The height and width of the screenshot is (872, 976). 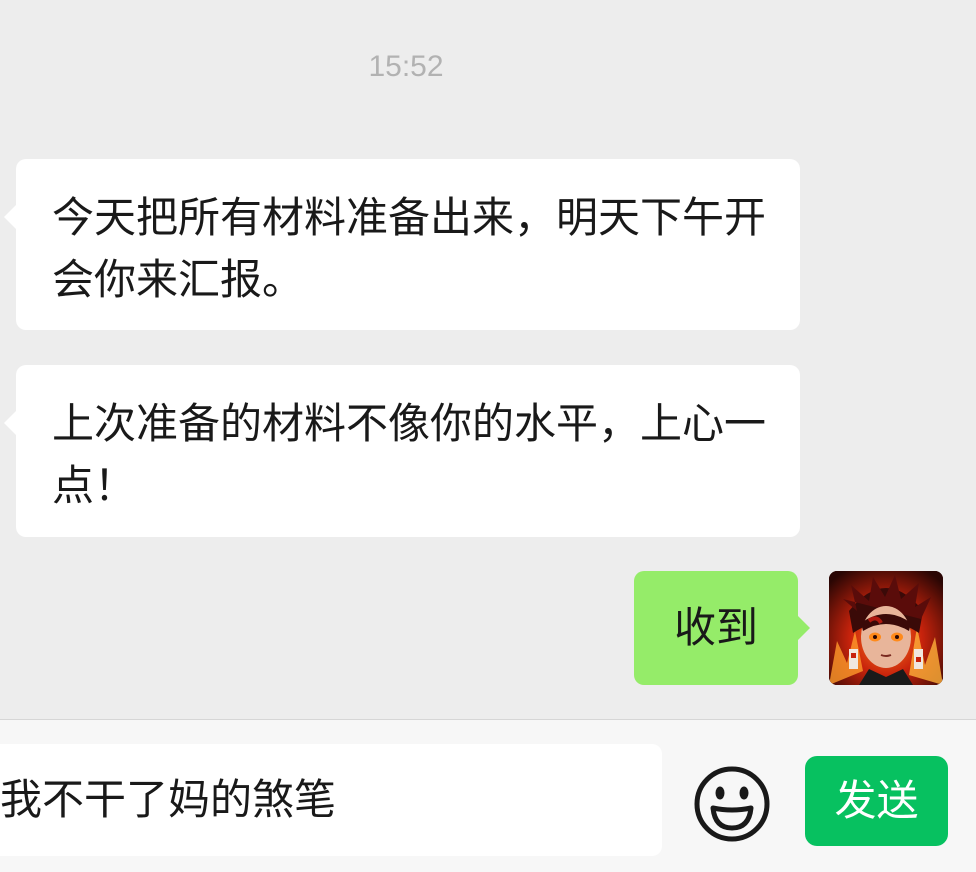 What do you see at coordinates (331, 800) in the screenshot?
I see `message-input: 我不干了妈的煞笔` at bounding box center [331, 800].